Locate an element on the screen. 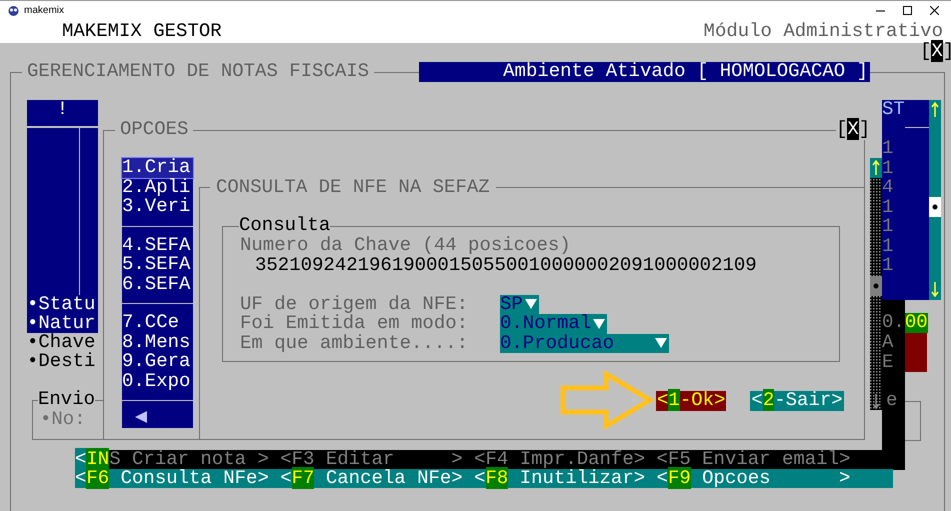 The width and height of the screenshot is (951, 511). status-value: 4 is located at coordinates (888, 188).